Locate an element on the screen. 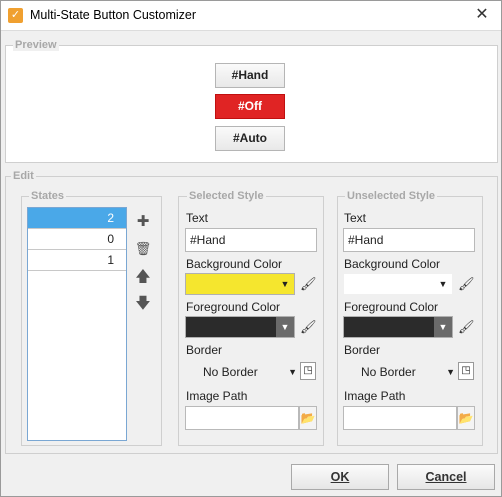 The height and width of the screenshot is (497, 502). unselected-fg-label: Foreground Color is located at coordinates (391, 307).